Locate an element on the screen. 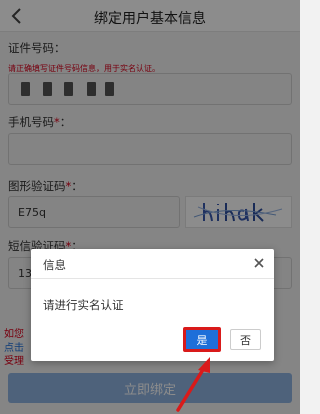  confirm-button: 是 is located at coordinates (202, 339).